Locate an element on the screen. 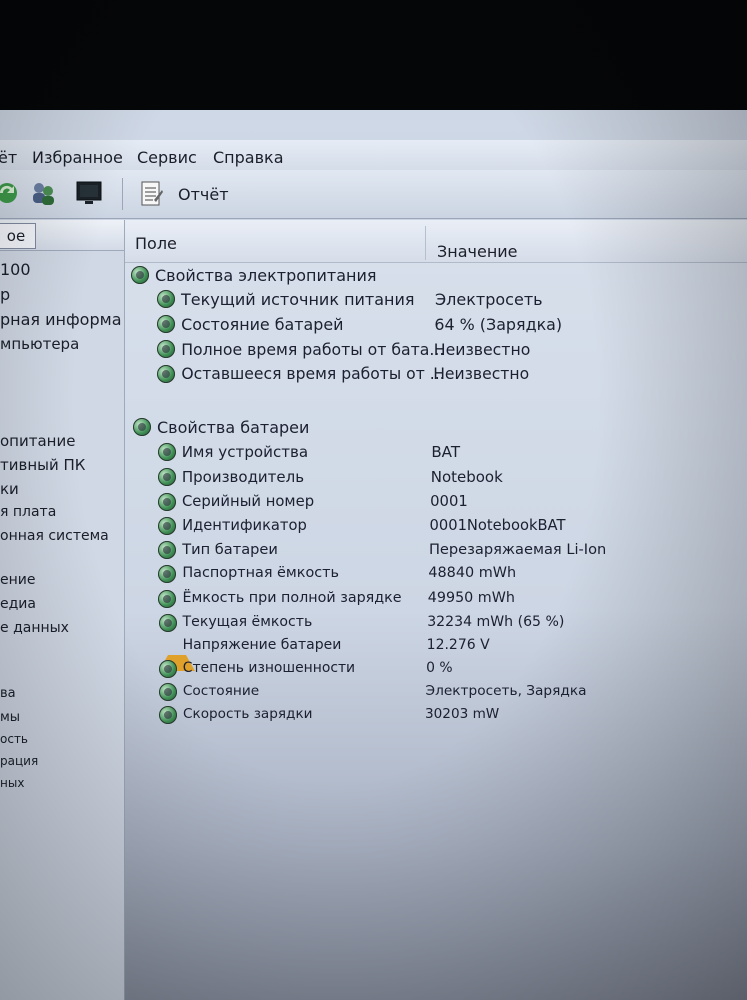 This screenshot has width=747, height=1000. table-row: Скорость зарядки 30203 mW is located at coordinates (436, 715).